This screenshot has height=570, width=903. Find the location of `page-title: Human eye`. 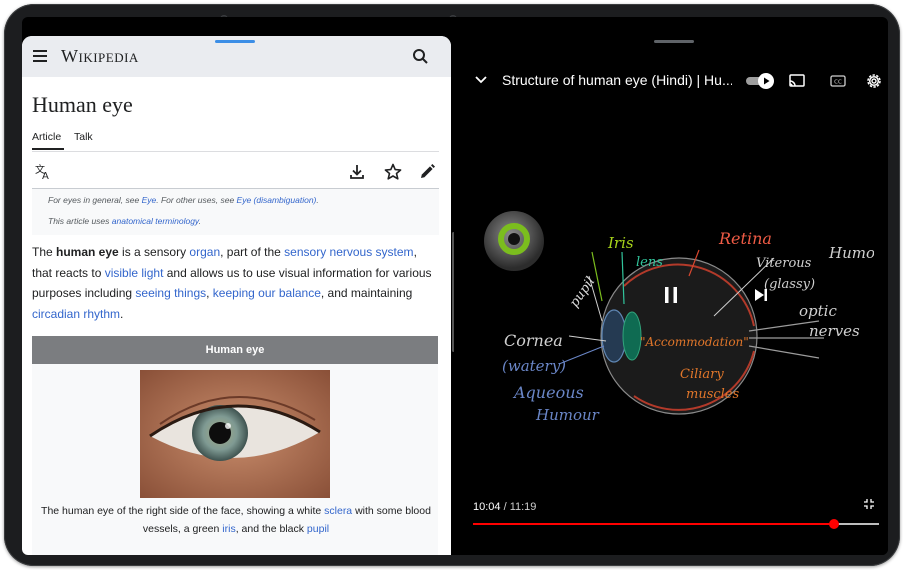

page-title: Human eye is located at coordinates (82, 104).